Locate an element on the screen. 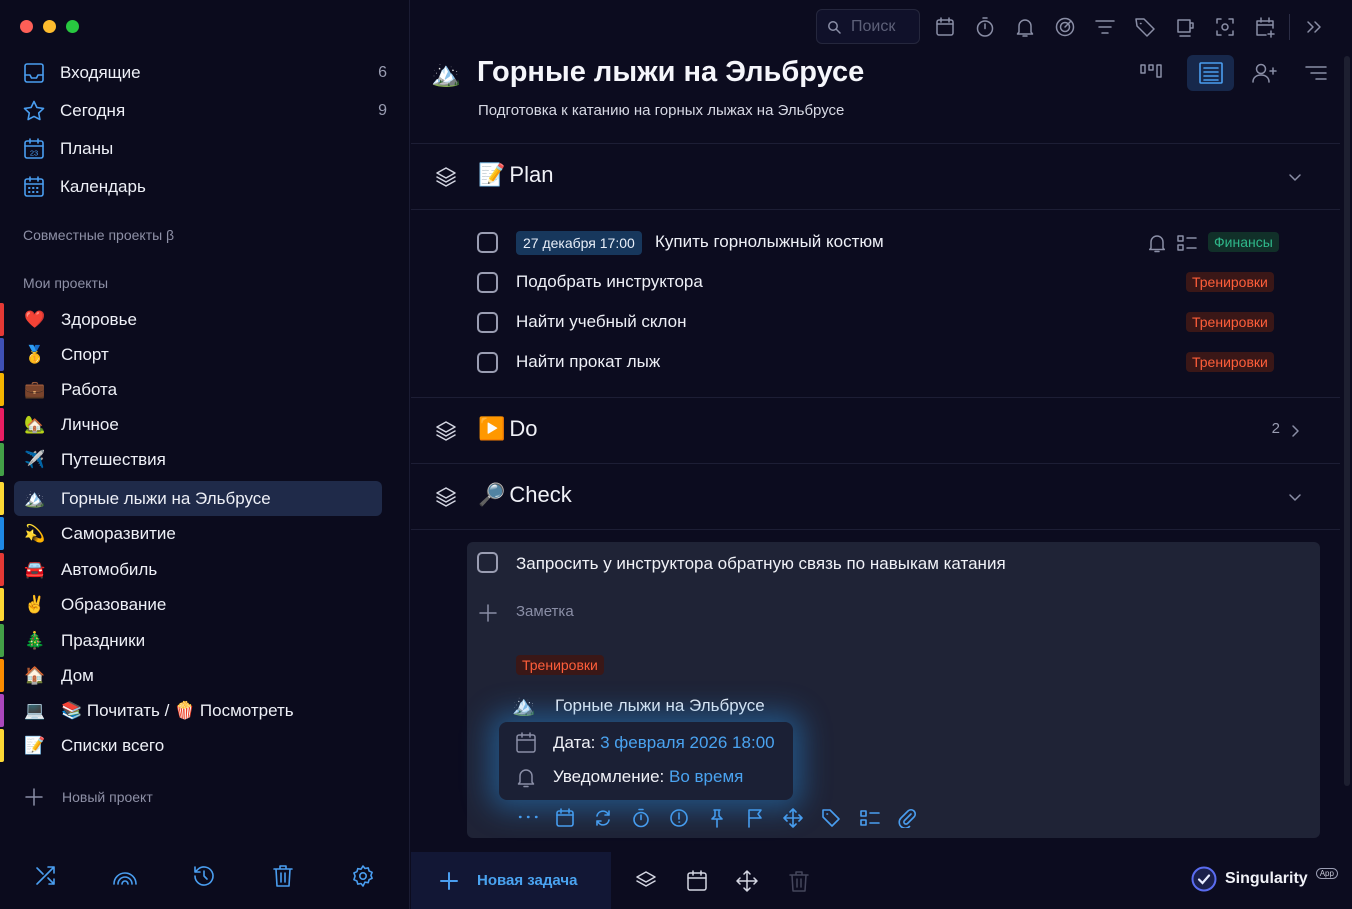 The width and height of the screenshot is (1352, 909). search-field: Поиск is located at coordinates (868, 26).